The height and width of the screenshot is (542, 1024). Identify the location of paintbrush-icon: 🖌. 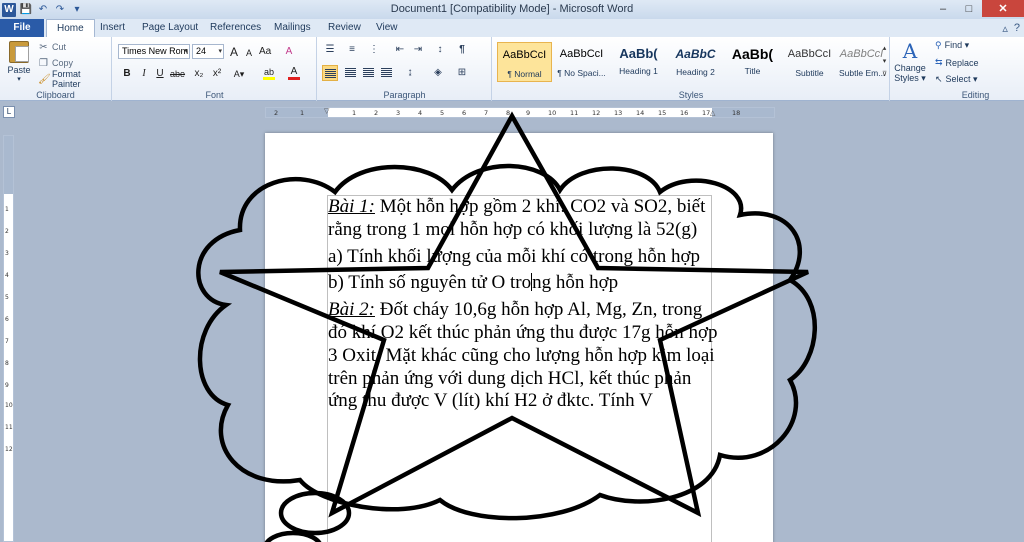
(44, 79).